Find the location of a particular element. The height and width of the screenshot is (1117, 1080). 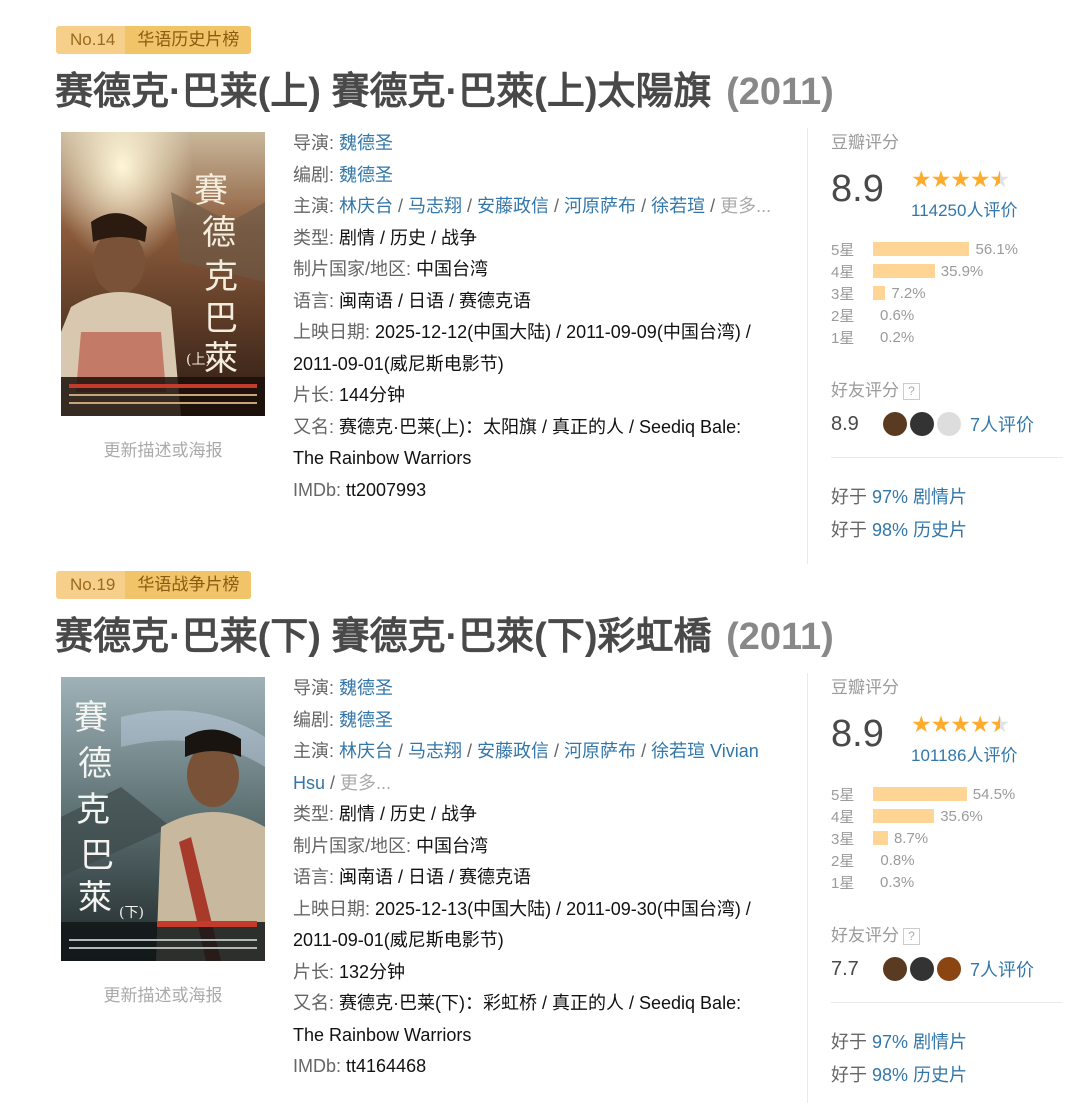

vote-count-link: 101186人评价 is located at coordinates (964, 753).